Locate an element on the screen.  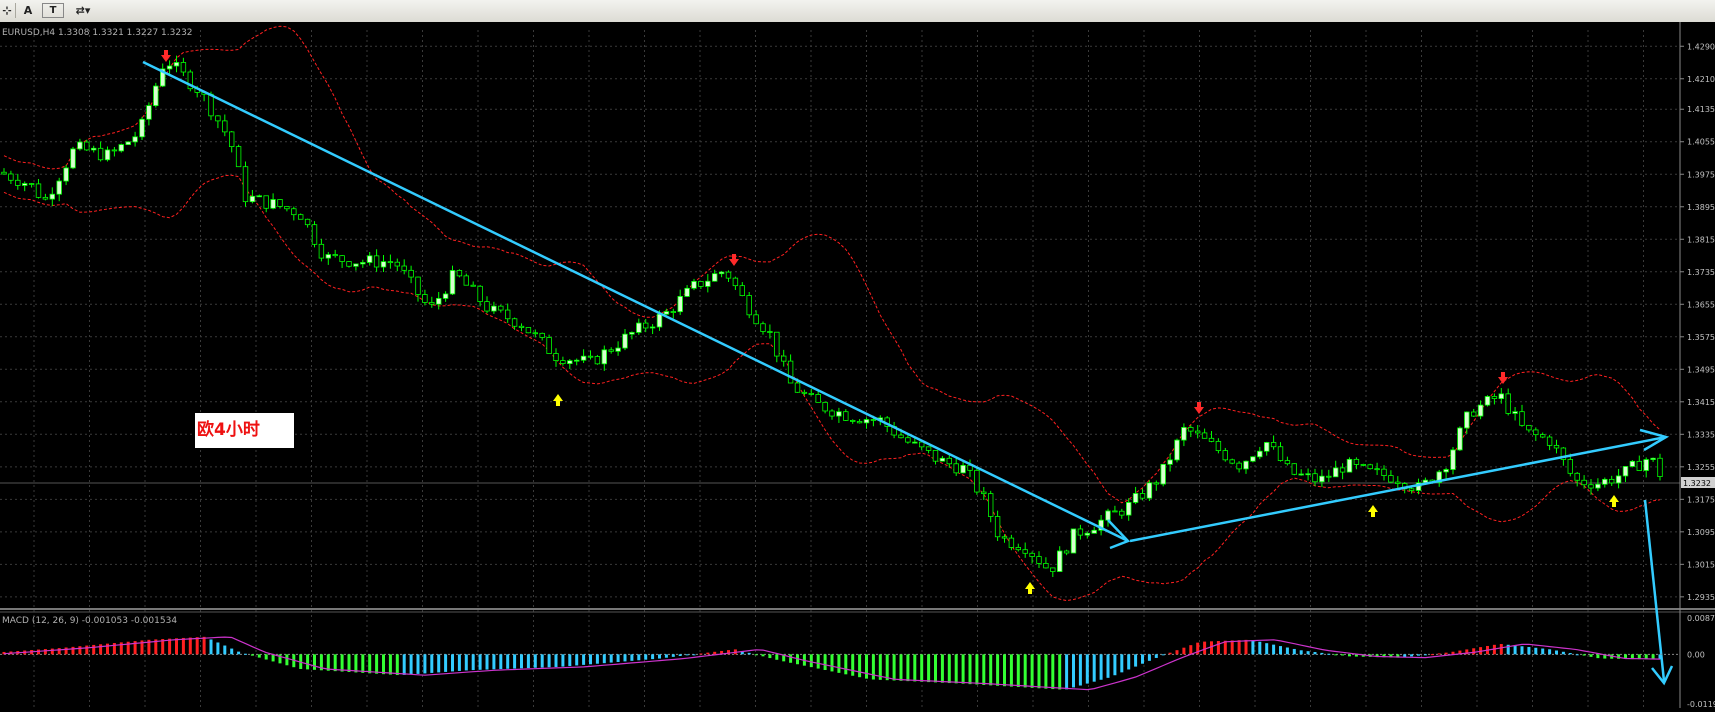
text-tool-button: A is located at coordinates (28, 10).